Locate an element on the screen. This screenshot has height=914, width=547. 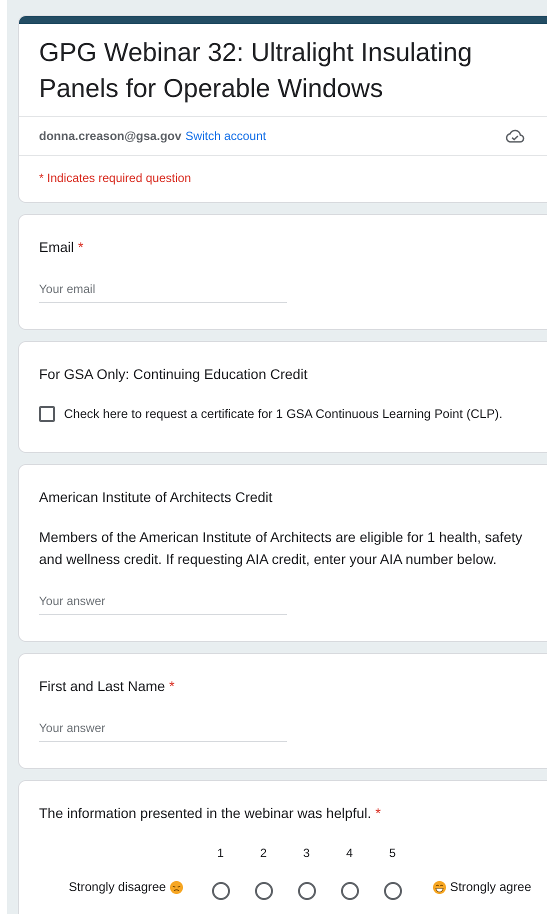
scale-number: 3 is located at coordinates (306, 853).